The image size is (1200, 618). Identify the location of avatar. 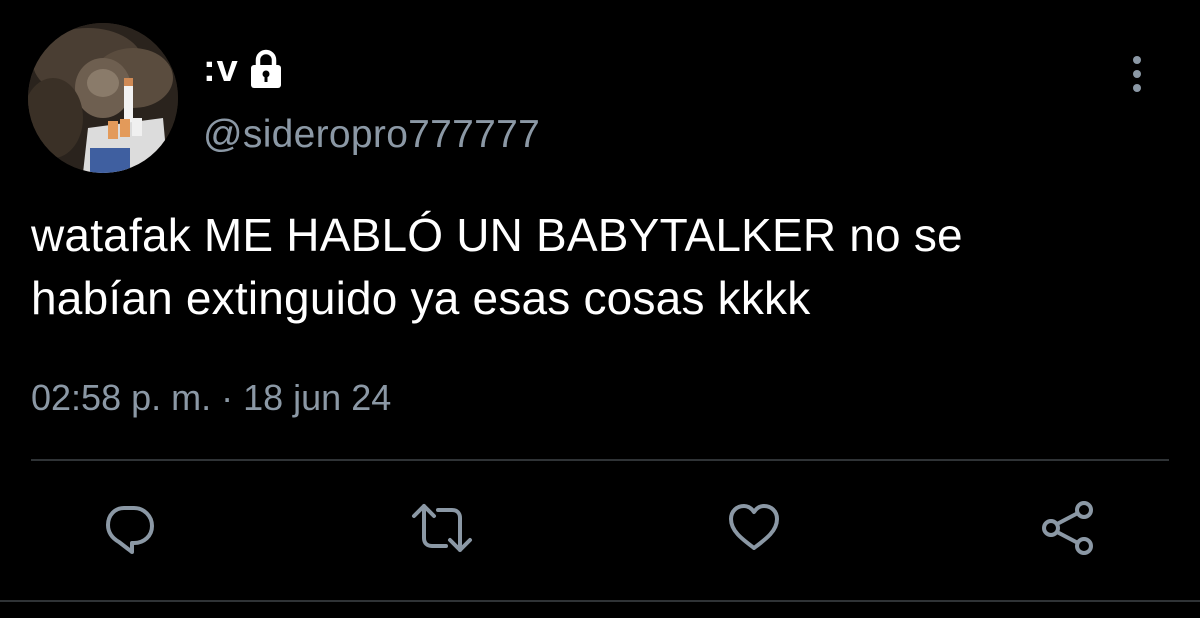
(103, 98).